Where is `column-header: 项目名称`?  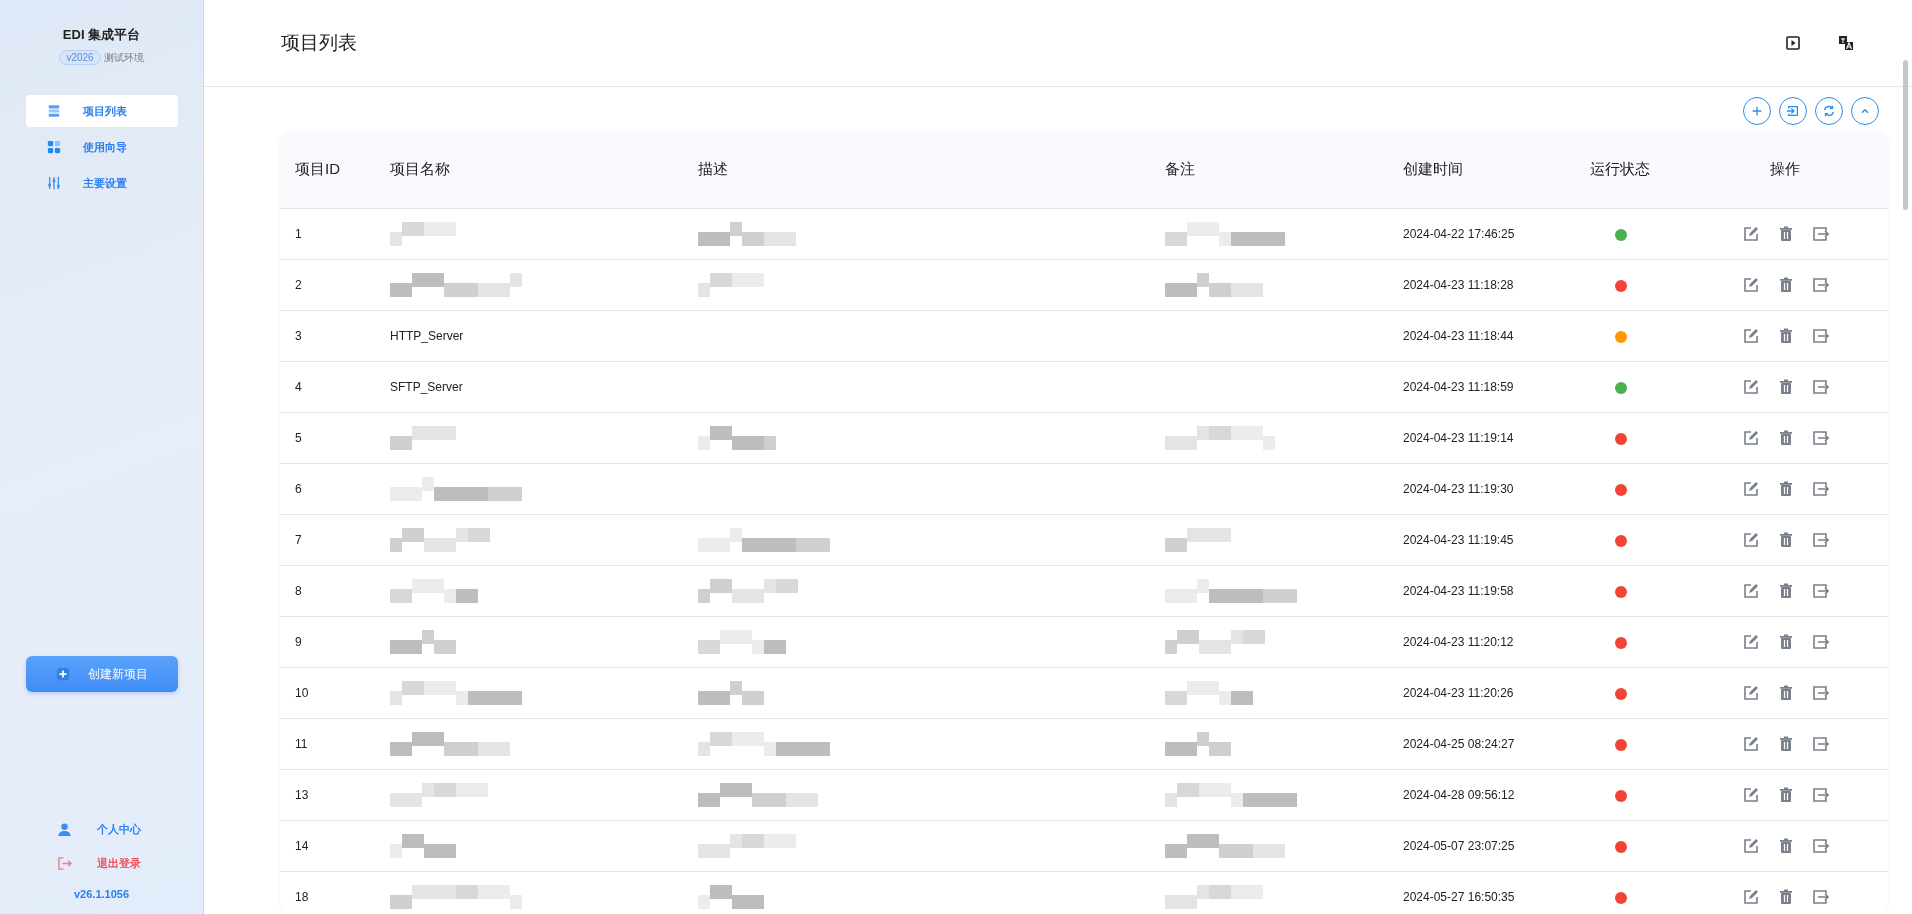
column-header: 项目名称 is located at coordinates (420, 168).